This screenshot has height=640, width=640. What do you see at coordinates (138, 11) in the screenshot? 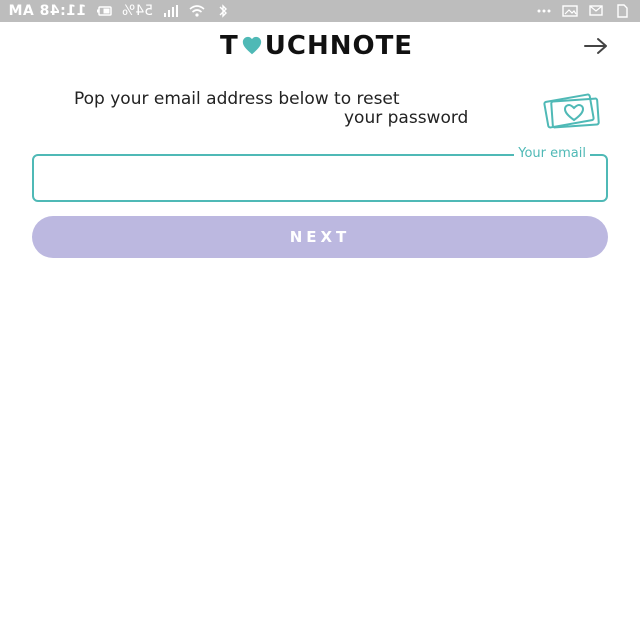
I see `battery-percent: 54%` at bounding box center [138, 11].